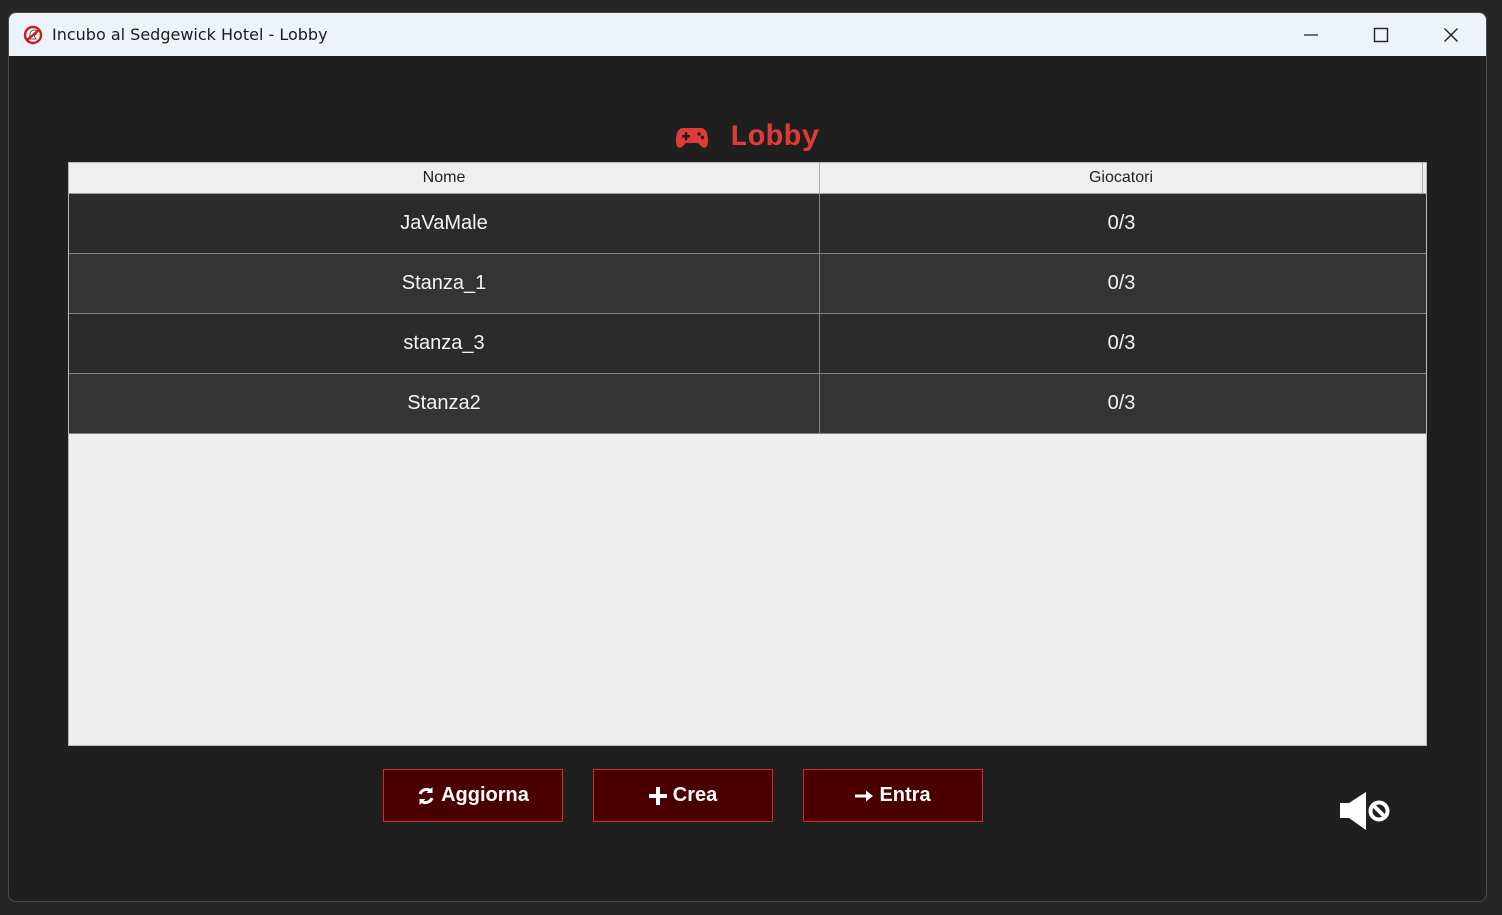 The width and height of the screenshot is (1502, 915). I want to click on table-row: stanza_3 0/3, so click(747, 344).